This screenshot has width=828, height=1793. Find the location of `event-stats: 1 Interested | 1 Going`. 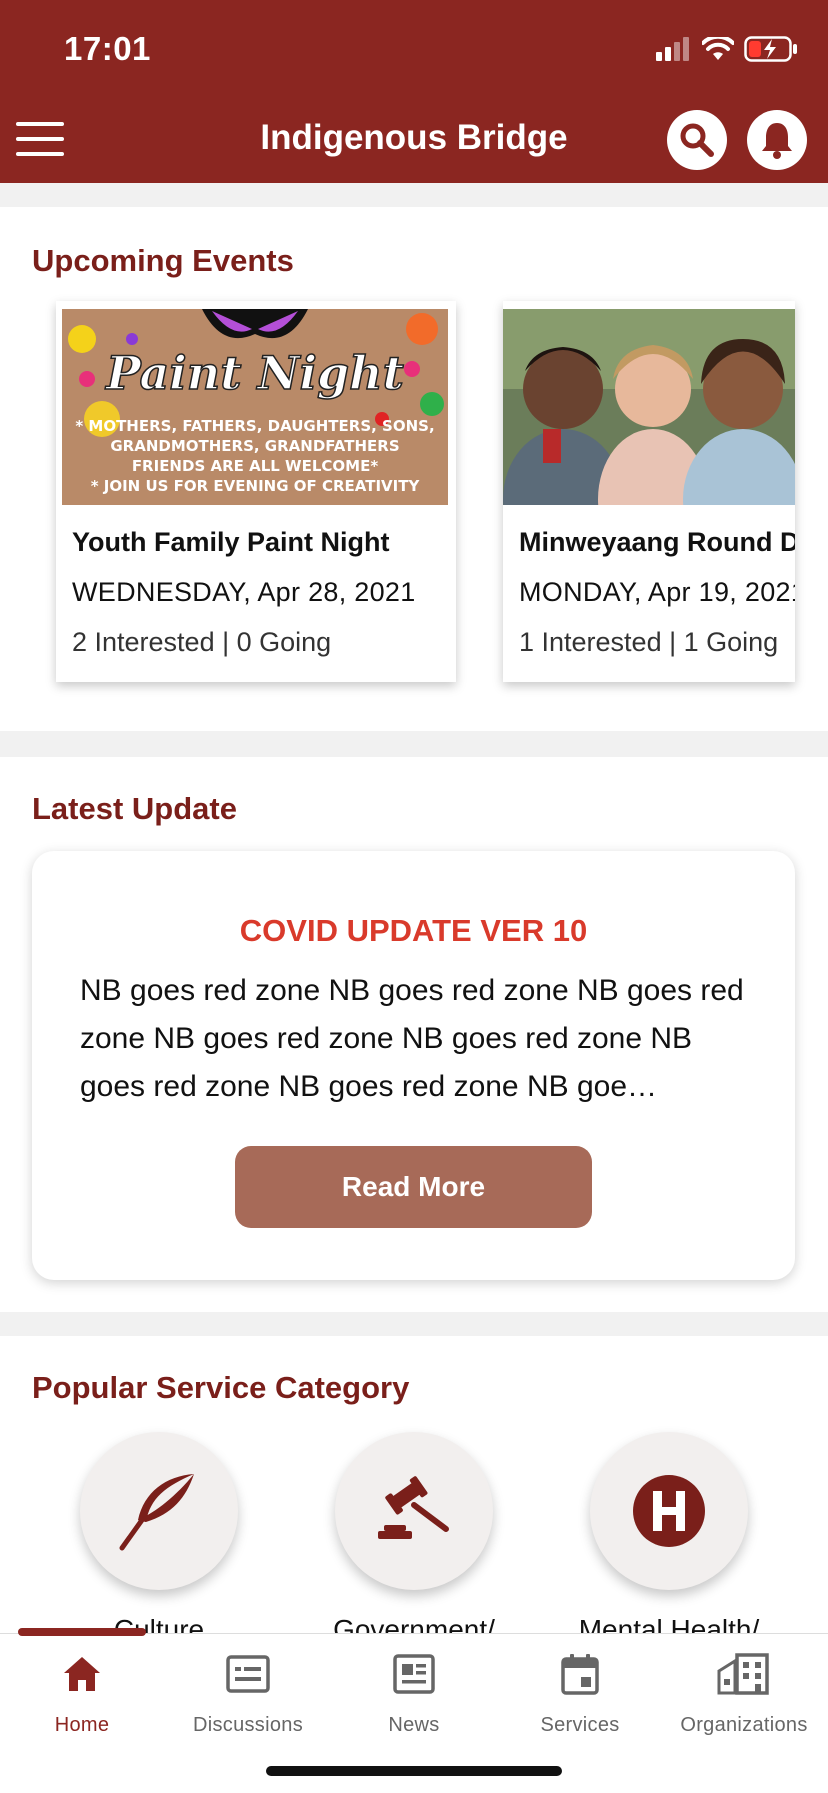

event-stats: 1 Interested | 1 Going is located at coordinates (649, 642).